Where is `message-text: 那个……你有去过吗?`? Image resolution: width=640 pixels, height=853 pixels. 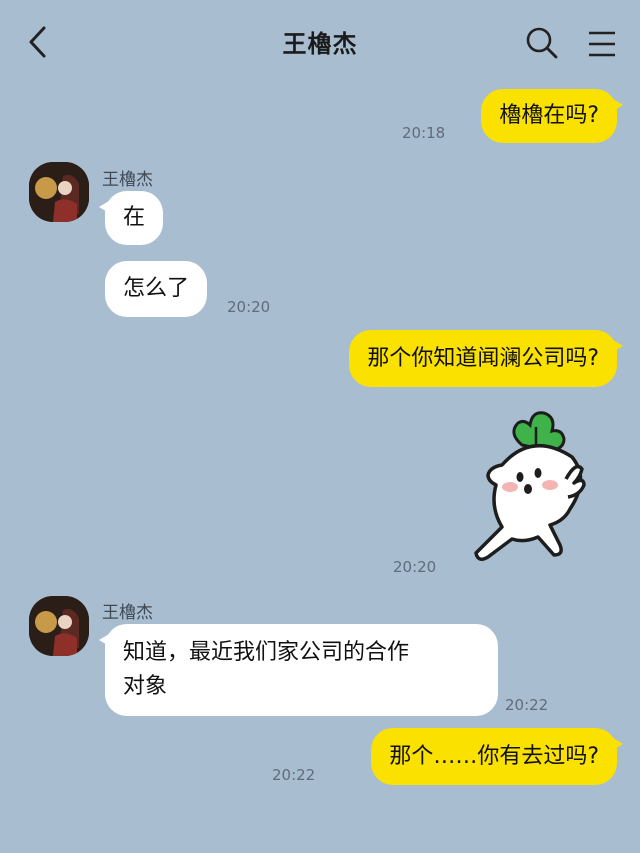 message-text: 那个……你有去过吗? is located at coordinates (494, 756).